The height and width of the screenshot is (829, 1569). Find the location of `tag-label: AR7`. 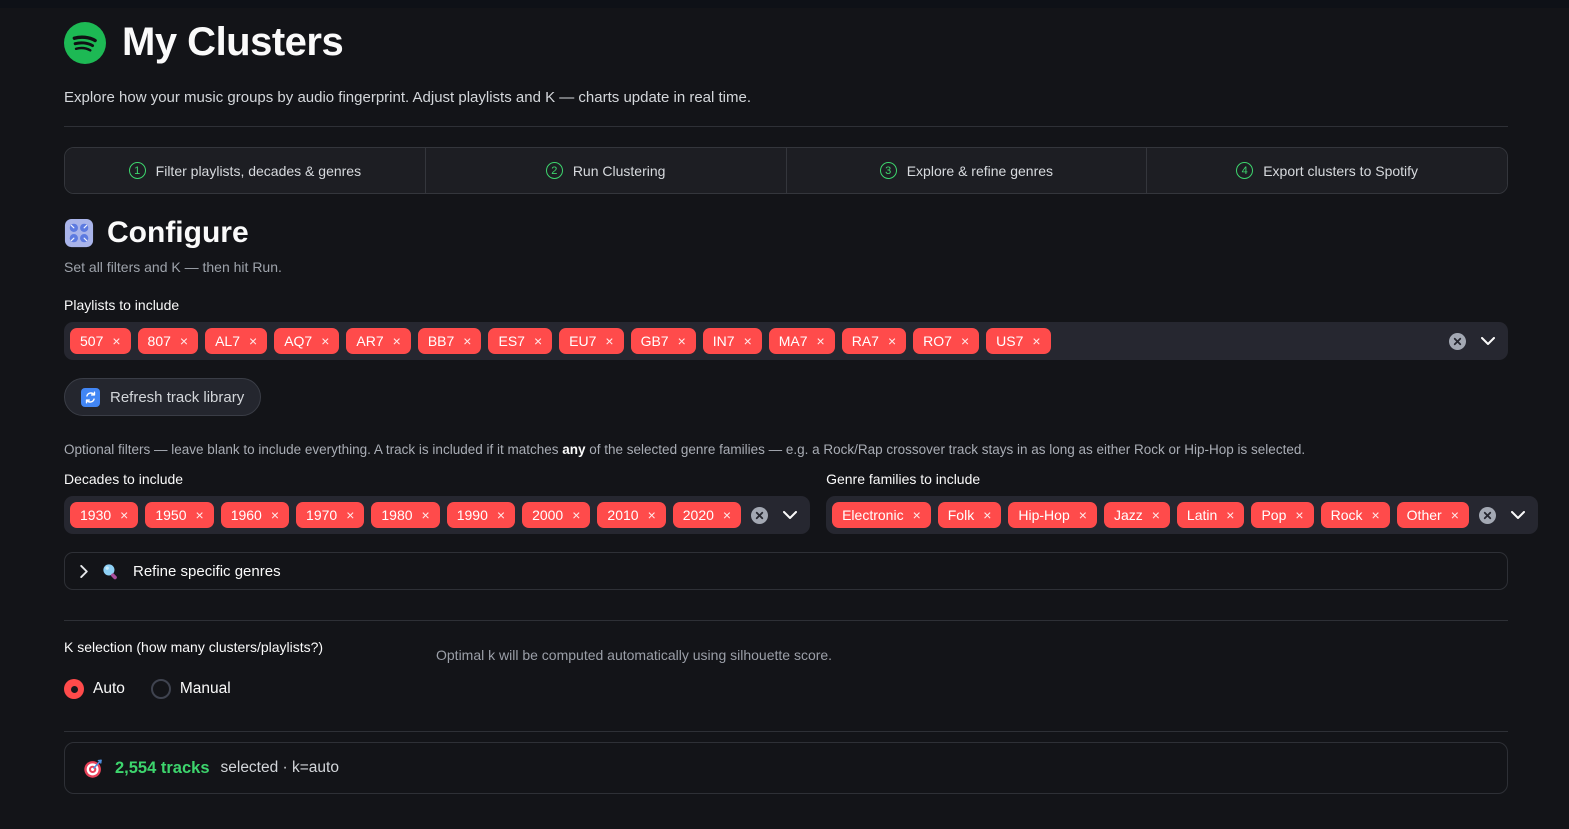

tag-label: AR7 is located at coordinates (370, 341).